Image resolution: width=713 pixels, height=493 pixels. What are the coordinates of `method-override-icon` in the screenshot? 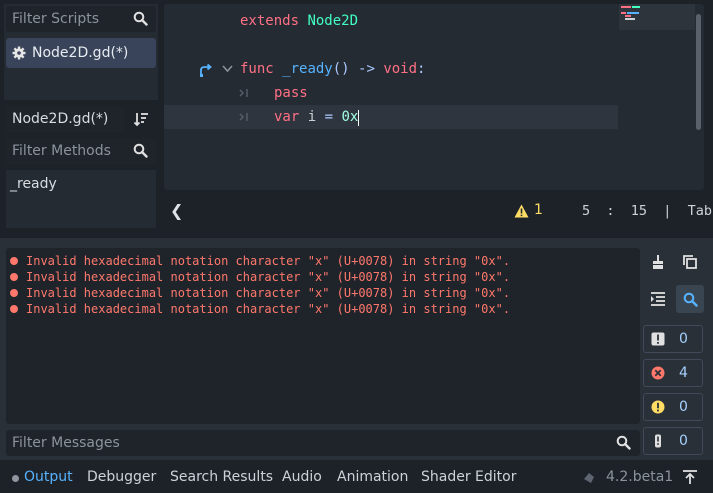 It's located at (206, 70).